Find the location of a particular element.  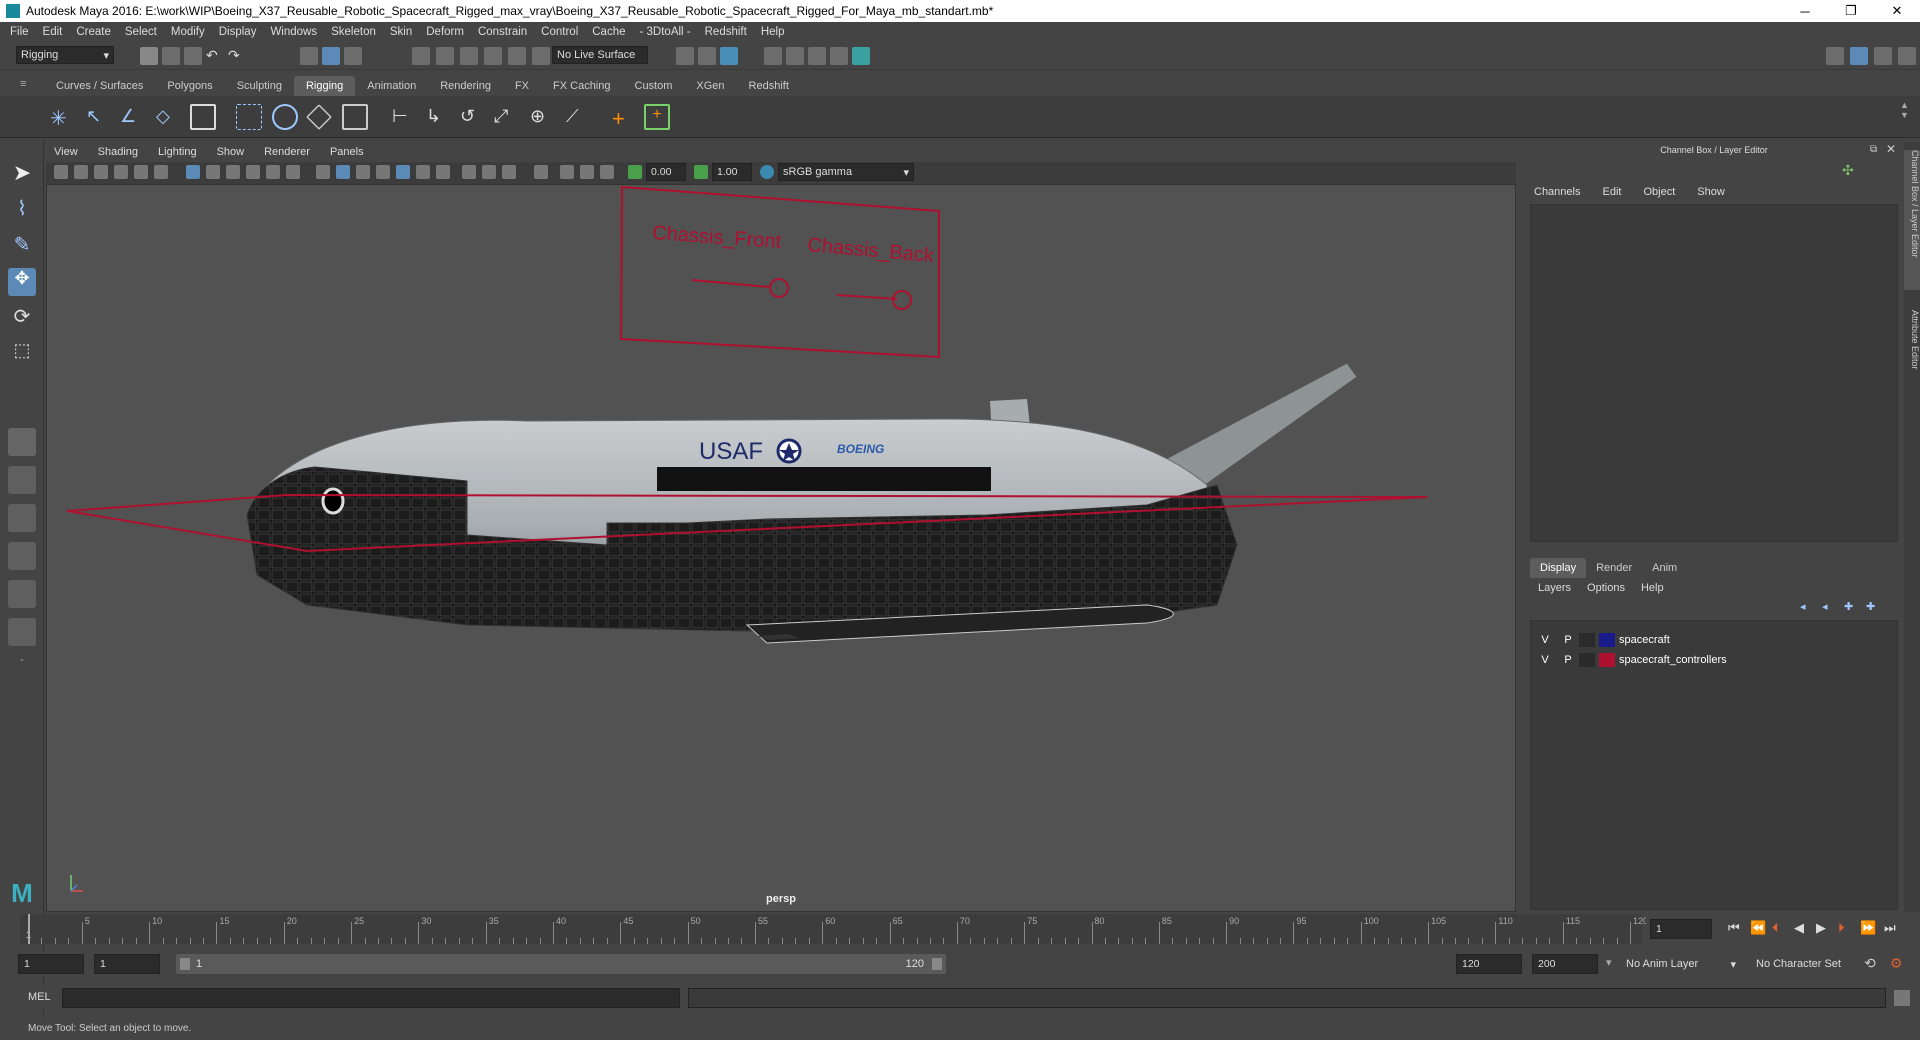

lattice-icon is located at coordinates (319, 117).